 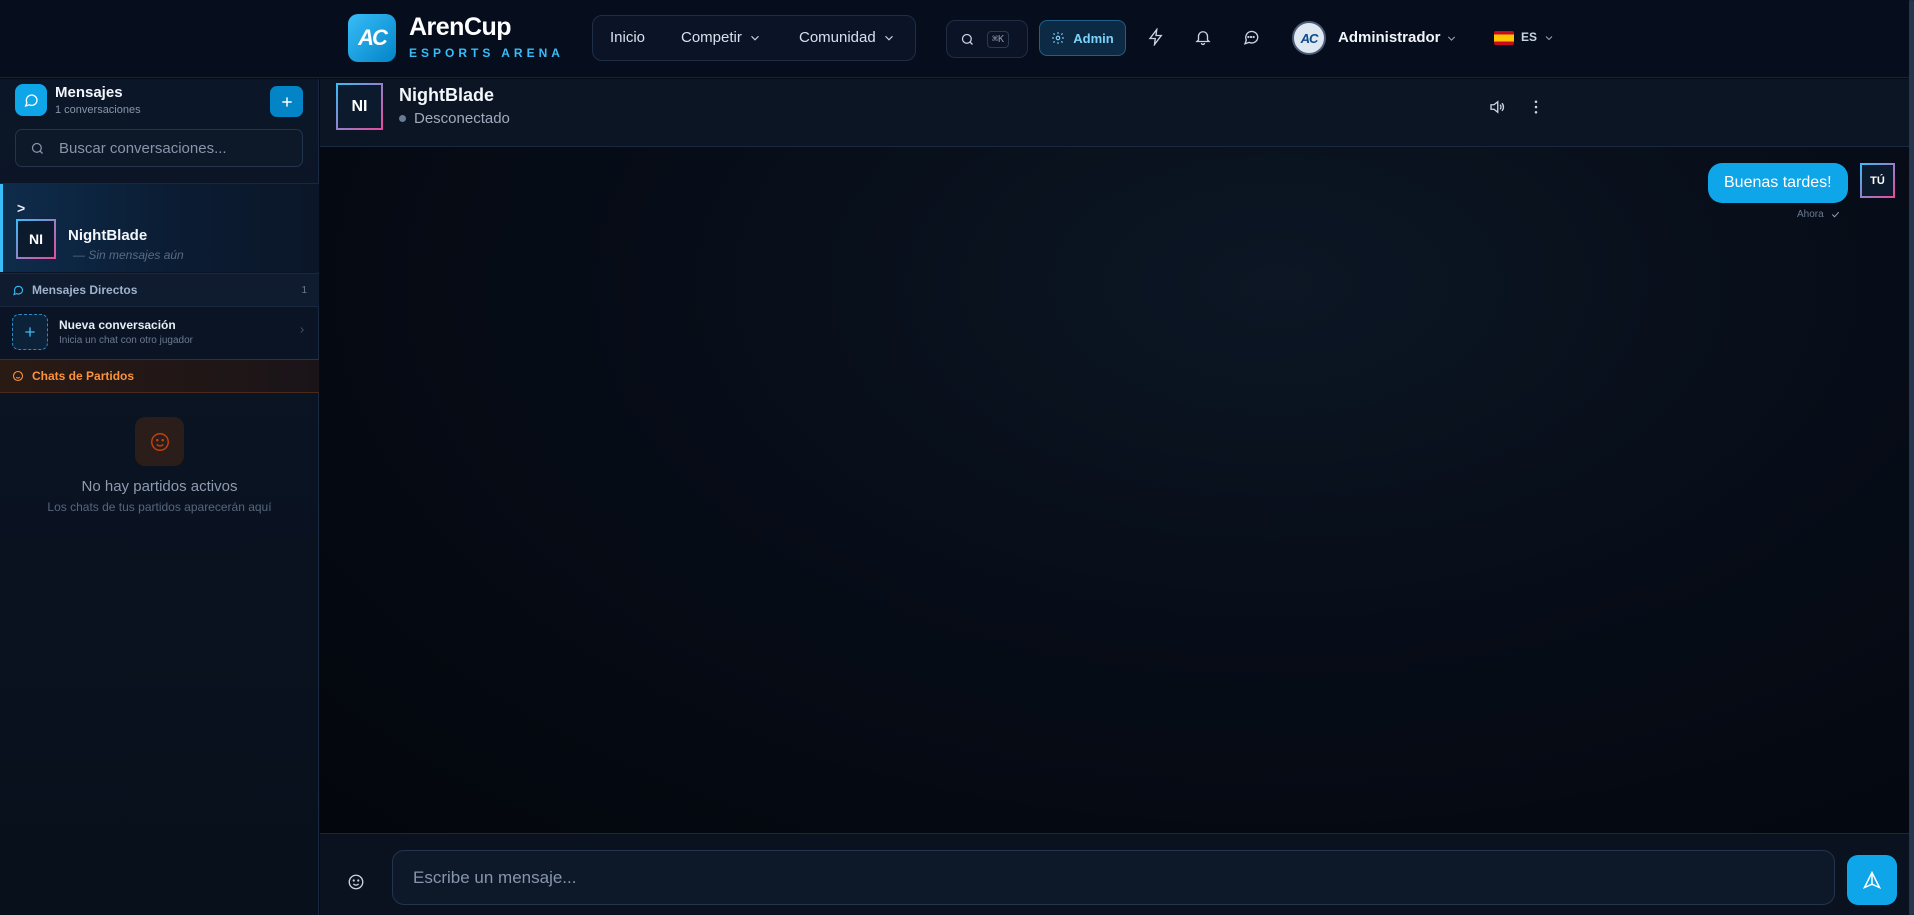 What do you see at coordinates (21, 208) in the screenshot?
I see `active-indicator: >` at bounding box center [21, 208].